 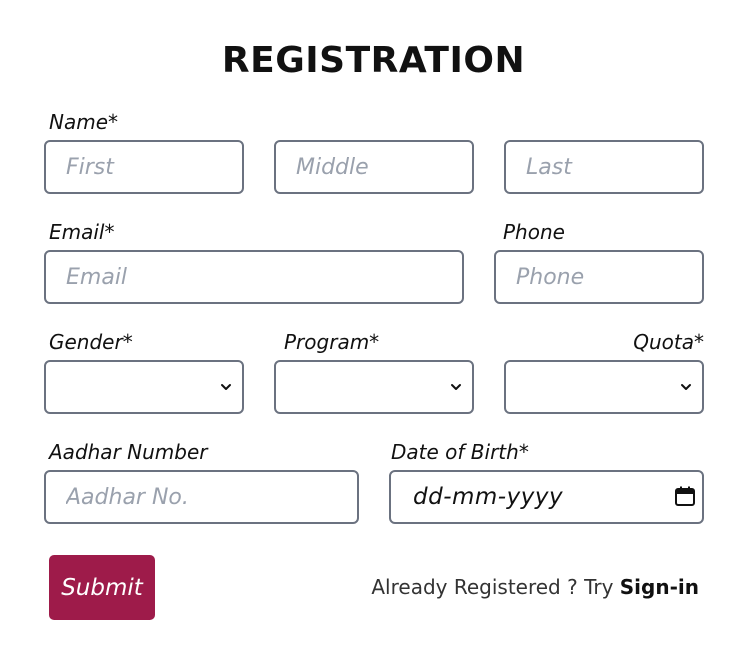 I want to click on first-name-input, so click(x=144, y=167).